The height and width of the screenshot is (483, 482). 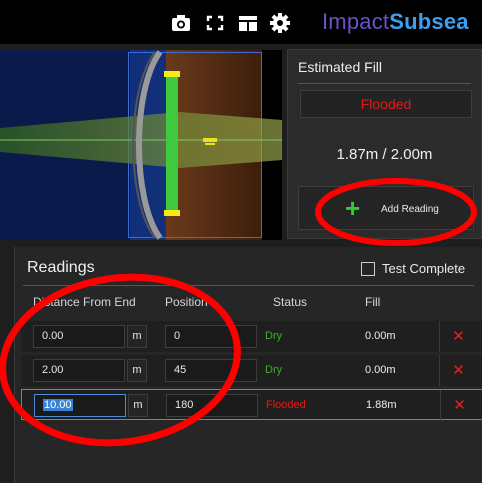 I want to click on column-header-fill: Fill, so click(x=373, y=302).